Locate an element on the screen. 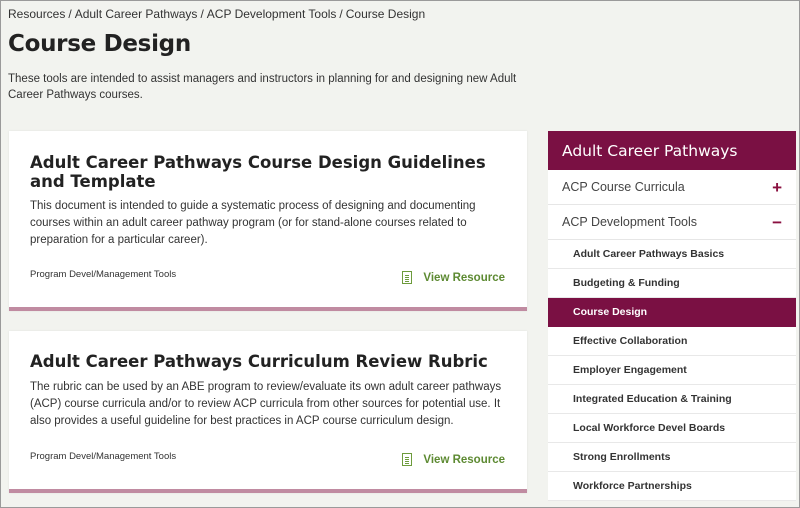  sidebar-section-acp-course-curricula: ACP Course Curricula + is located at coordinates (672, 187).